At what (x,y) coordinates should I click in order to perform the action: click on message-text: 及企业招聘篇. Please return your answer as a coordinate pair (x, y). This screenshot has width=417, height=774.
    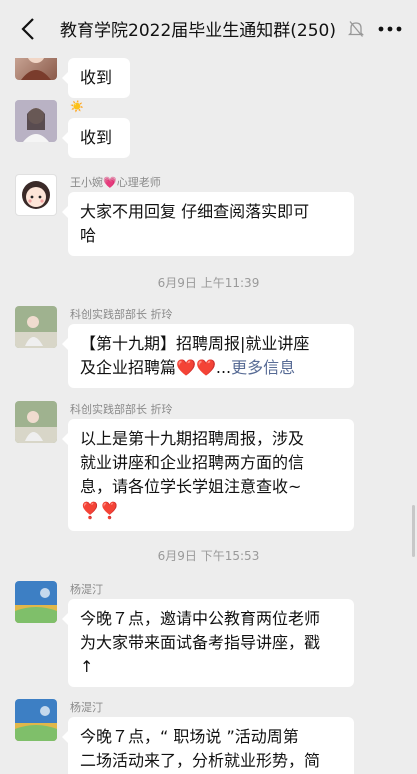
    Looking at the image, I should click on (128, 367).